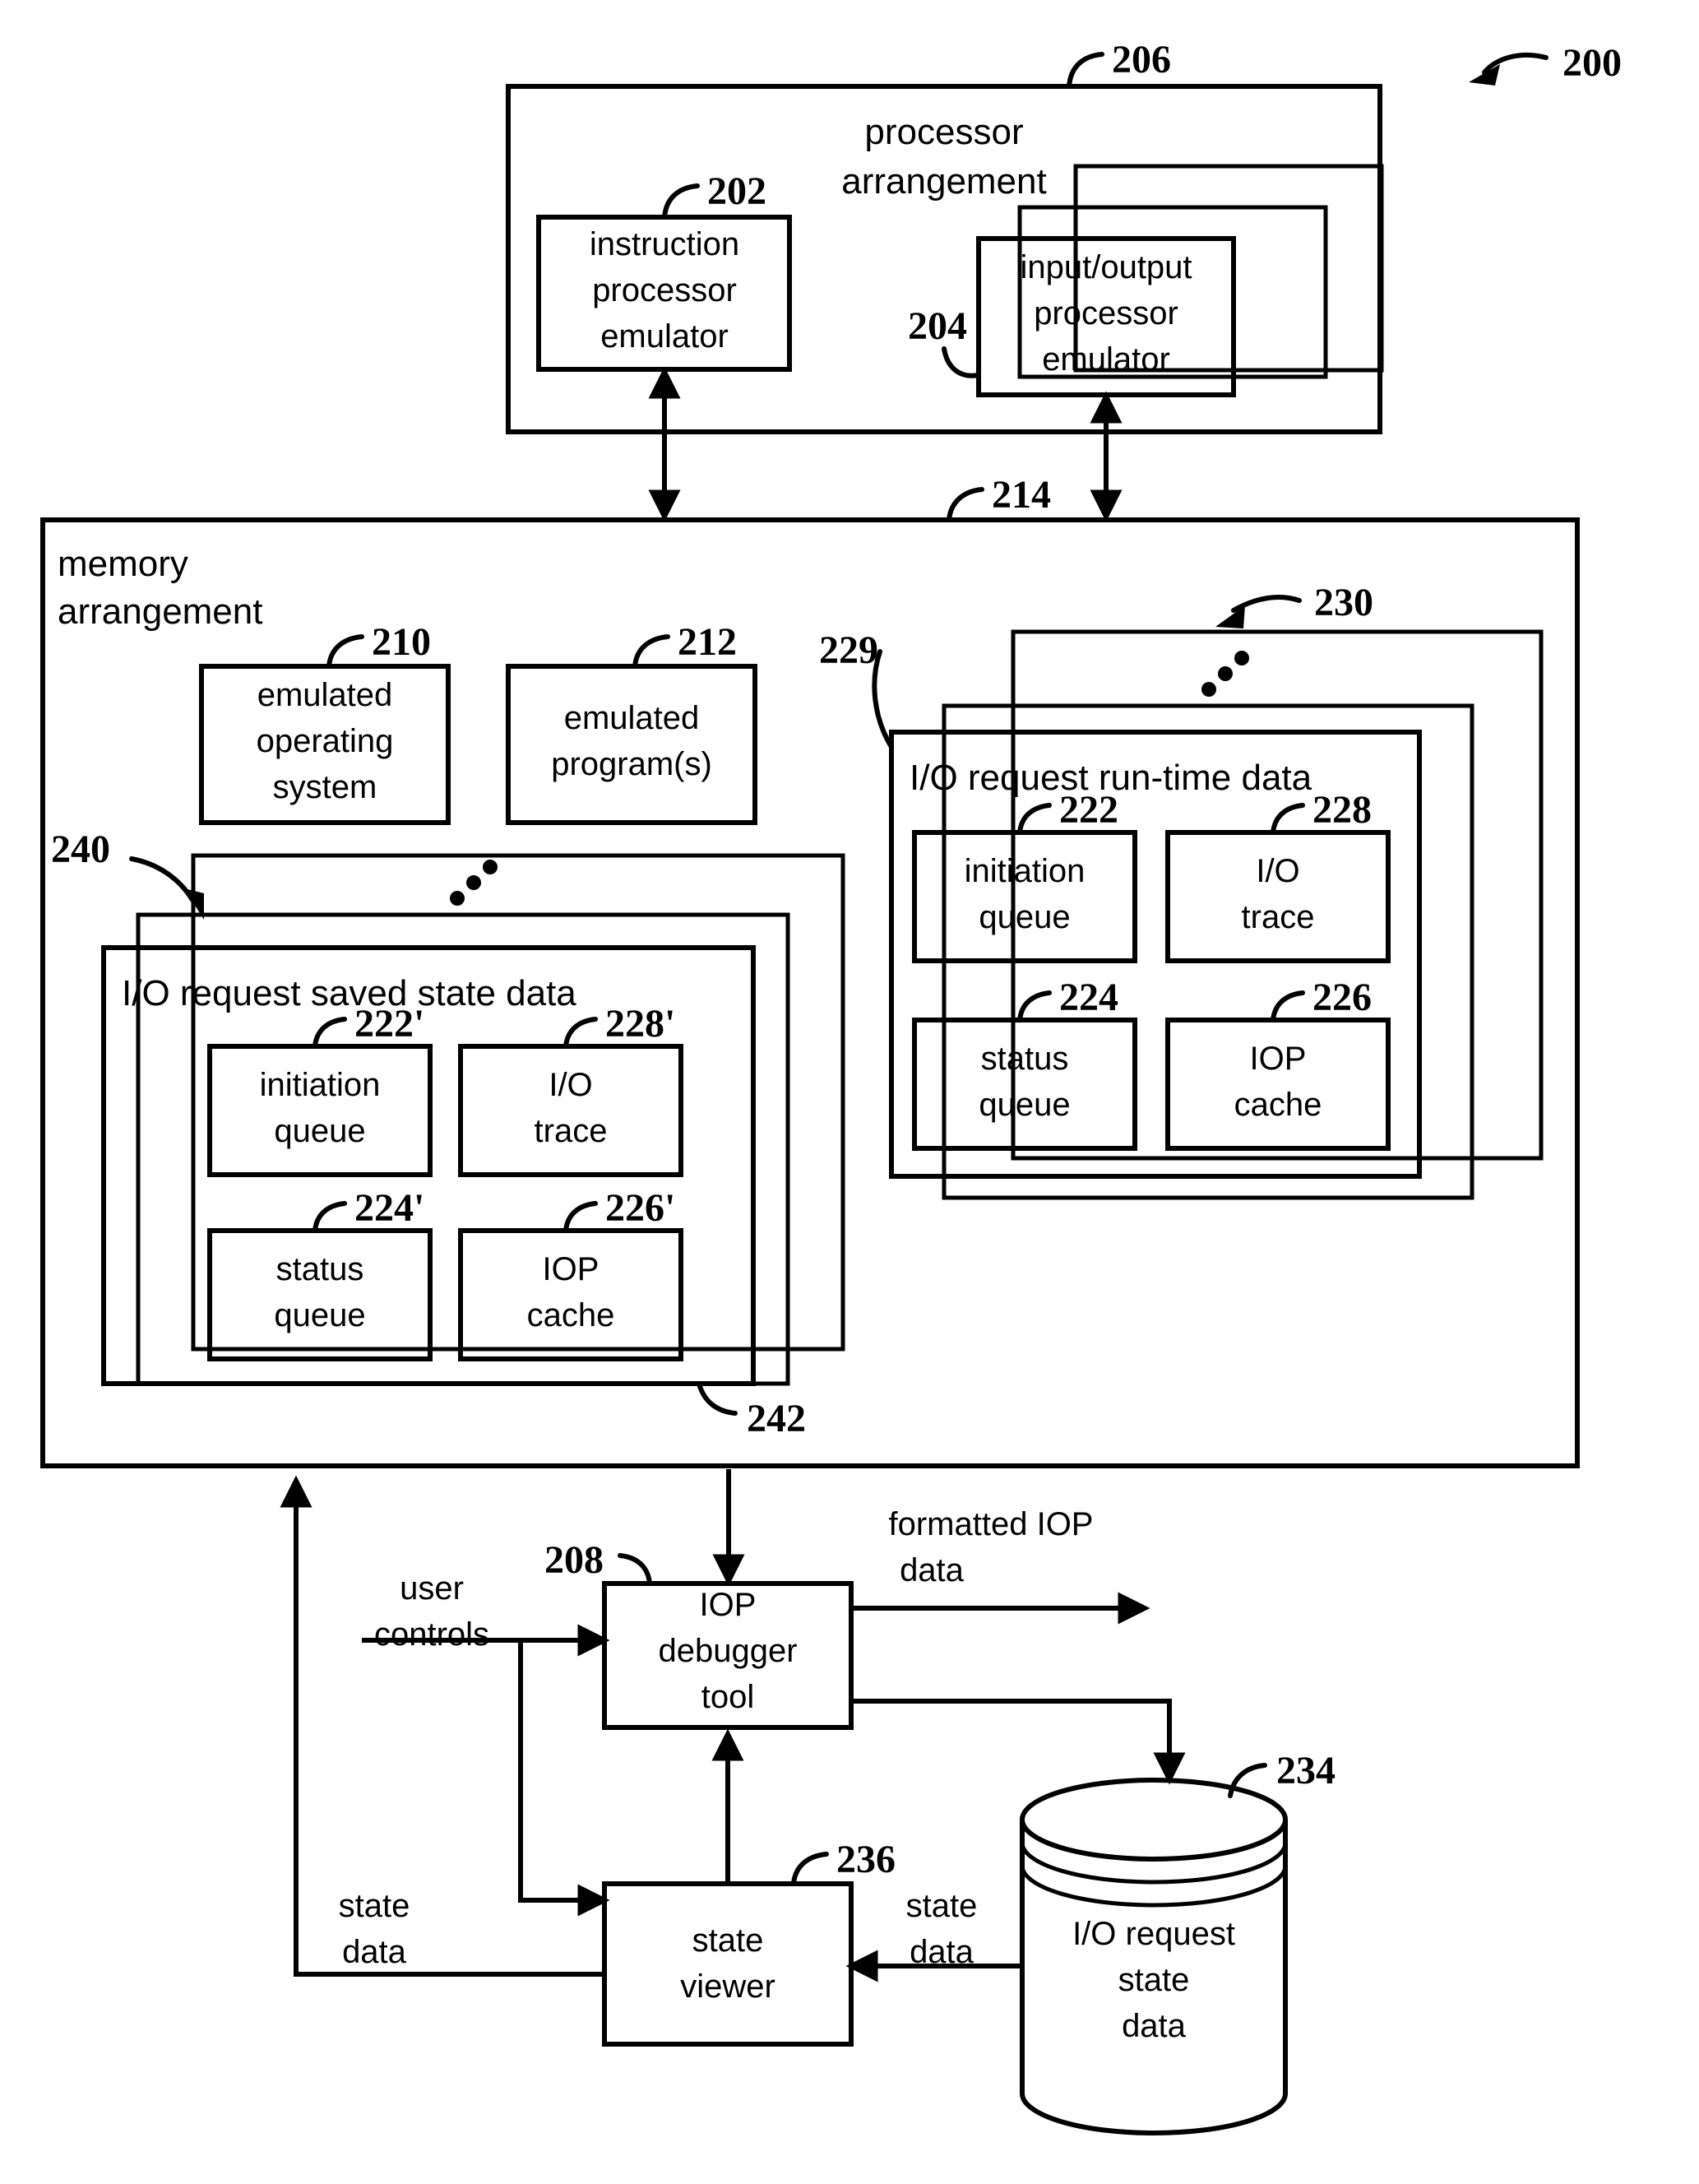 This screenshot has height=2184, width=1699. What do you see at coordinates (664, 336) in the screenshot?
I see `instruction-processor-emulator-line3: emulator` at bounding box center [664, 336].